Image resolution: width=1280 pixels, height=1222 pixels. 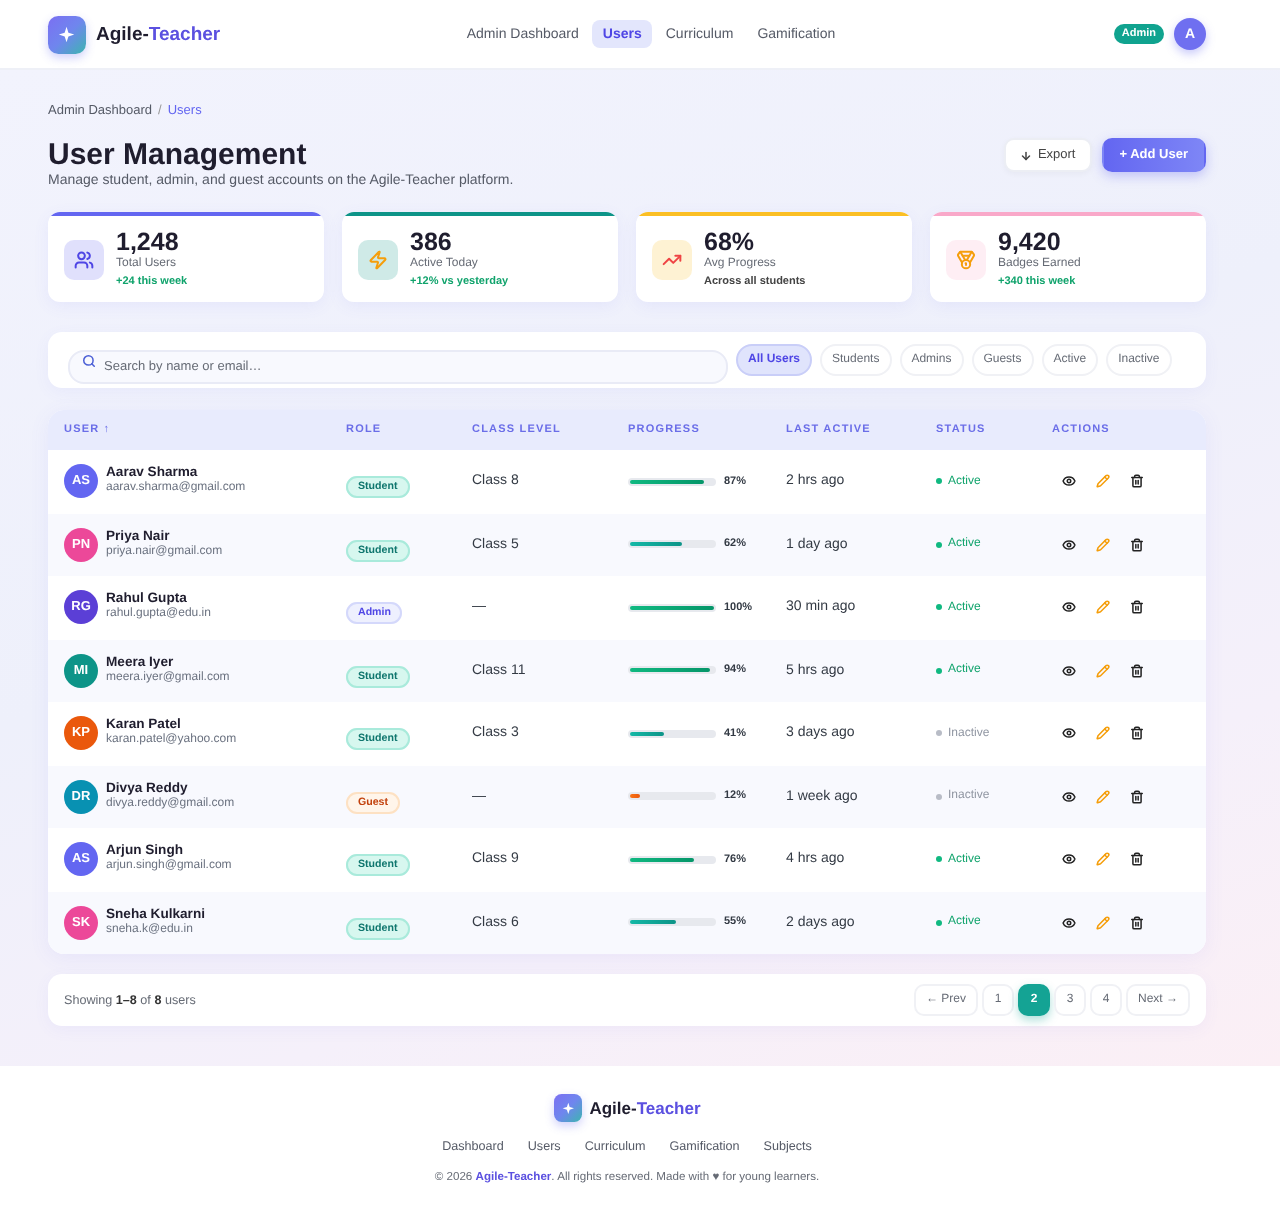 I want to click on page-title: User Management, so click(x=178, y=155).